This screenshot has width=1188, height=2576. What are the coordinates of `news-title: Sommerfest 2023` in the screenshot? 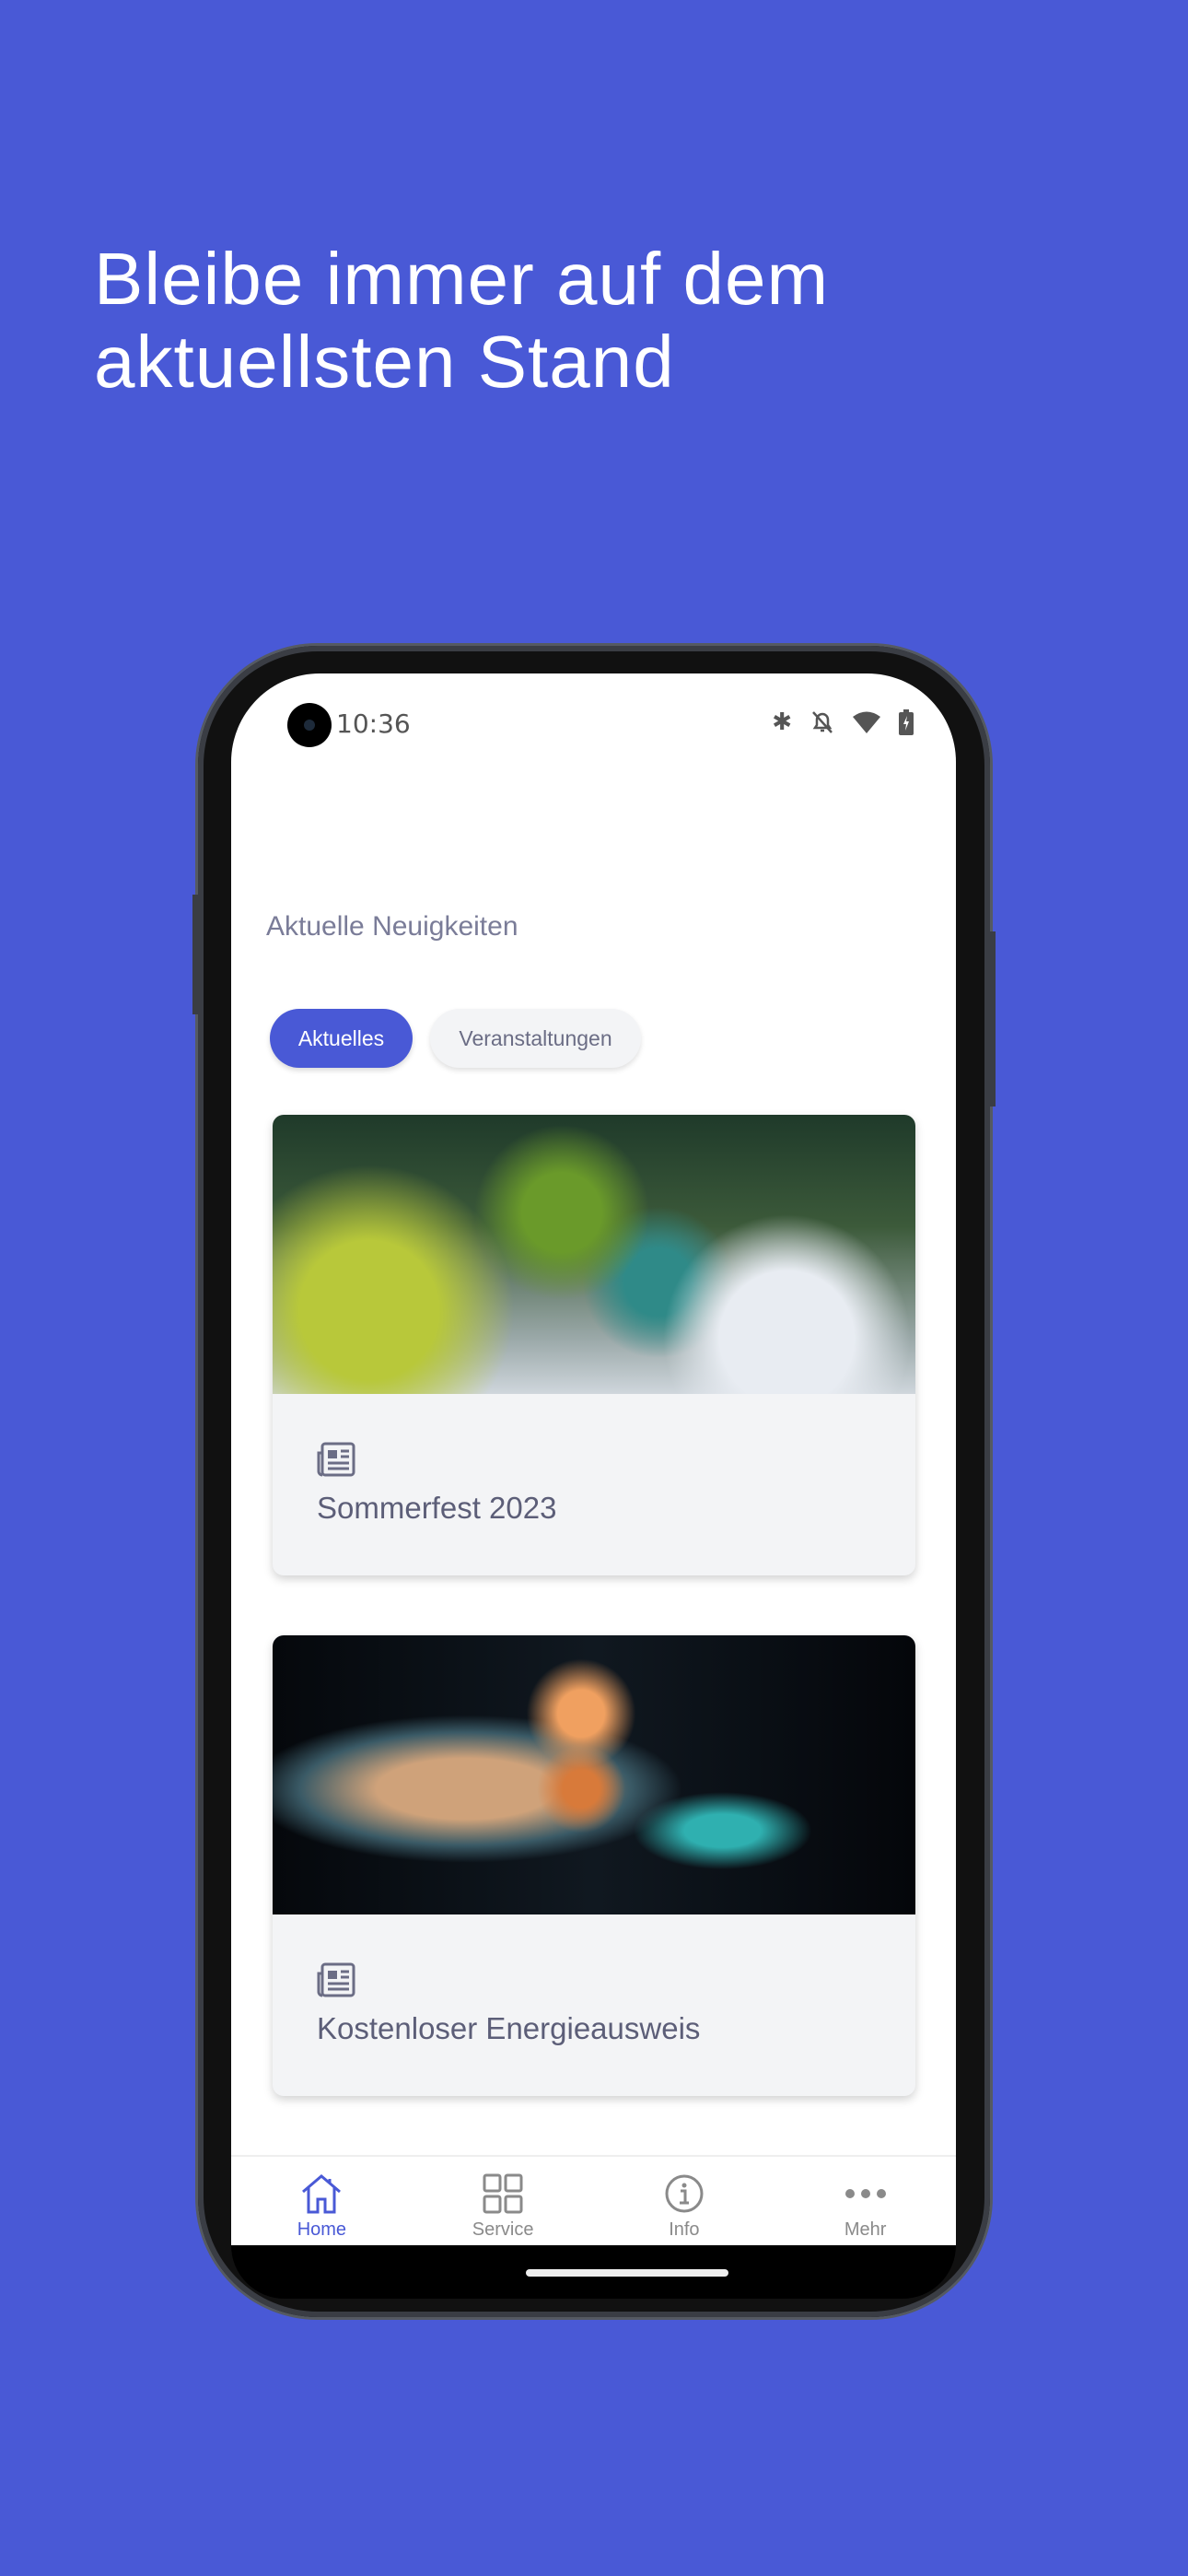 It's located at (437, 1508).